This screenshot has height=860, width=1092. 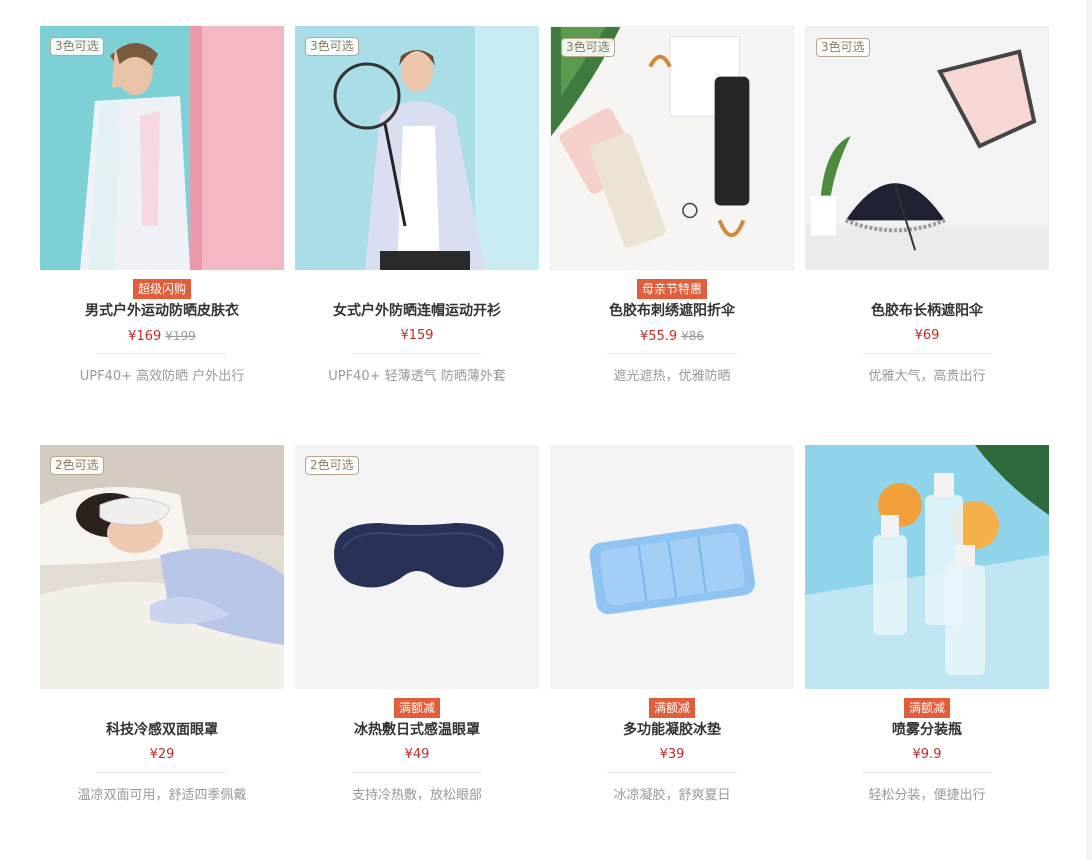 I want to click on product-card: 2色可选 科技冷感双面眼罩 ¥29 温凉双面可用，舒适四季佩戴, so click(x=162, y=625).